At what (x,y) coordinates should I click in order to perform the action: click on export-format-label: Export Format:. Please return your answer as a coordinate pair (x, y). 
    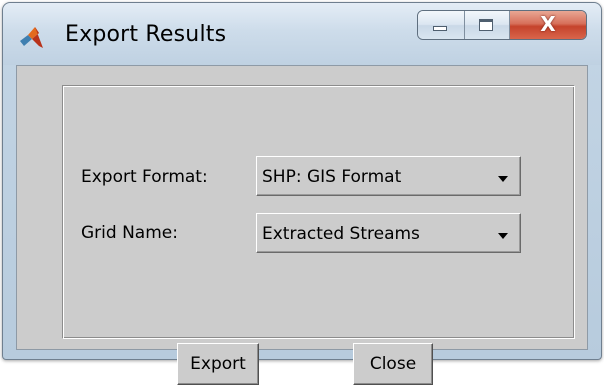
    Looking at the image, I should click on (144, 177).